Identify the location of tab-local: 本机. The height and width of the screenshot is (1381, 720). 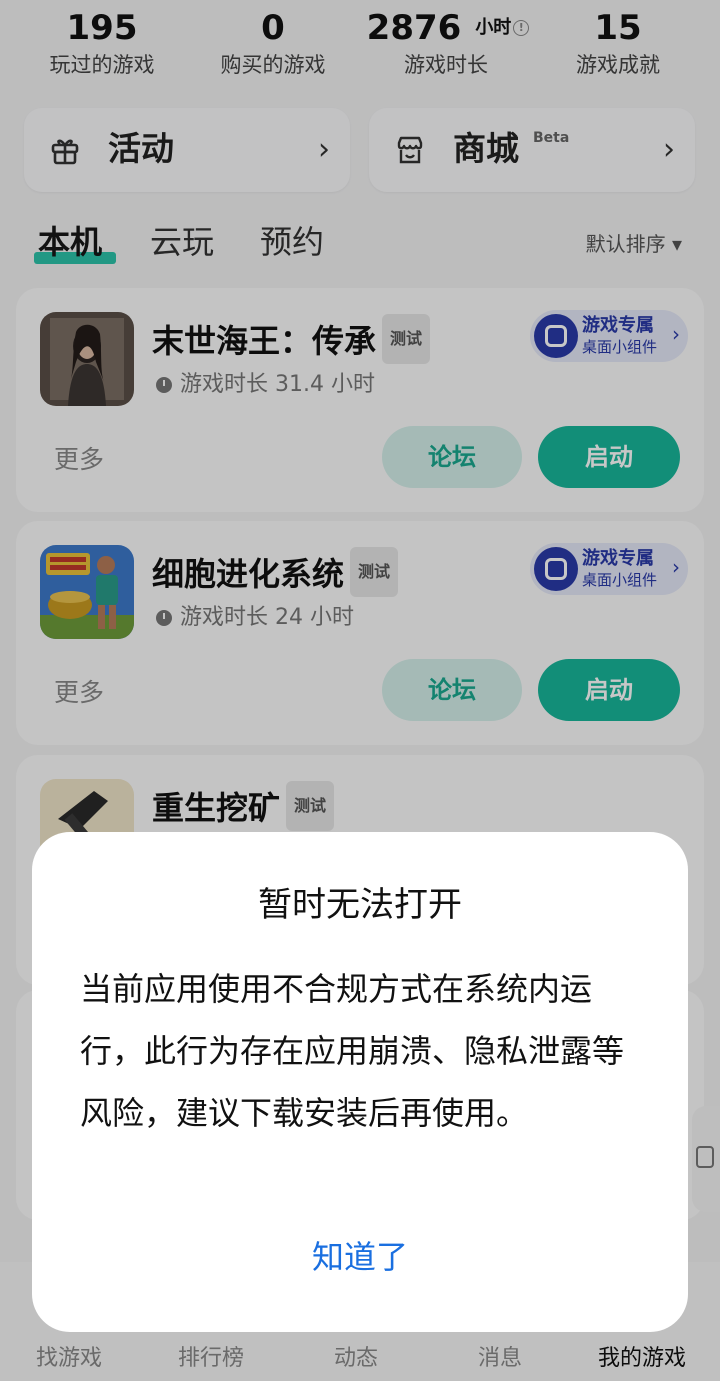
(70, 242).